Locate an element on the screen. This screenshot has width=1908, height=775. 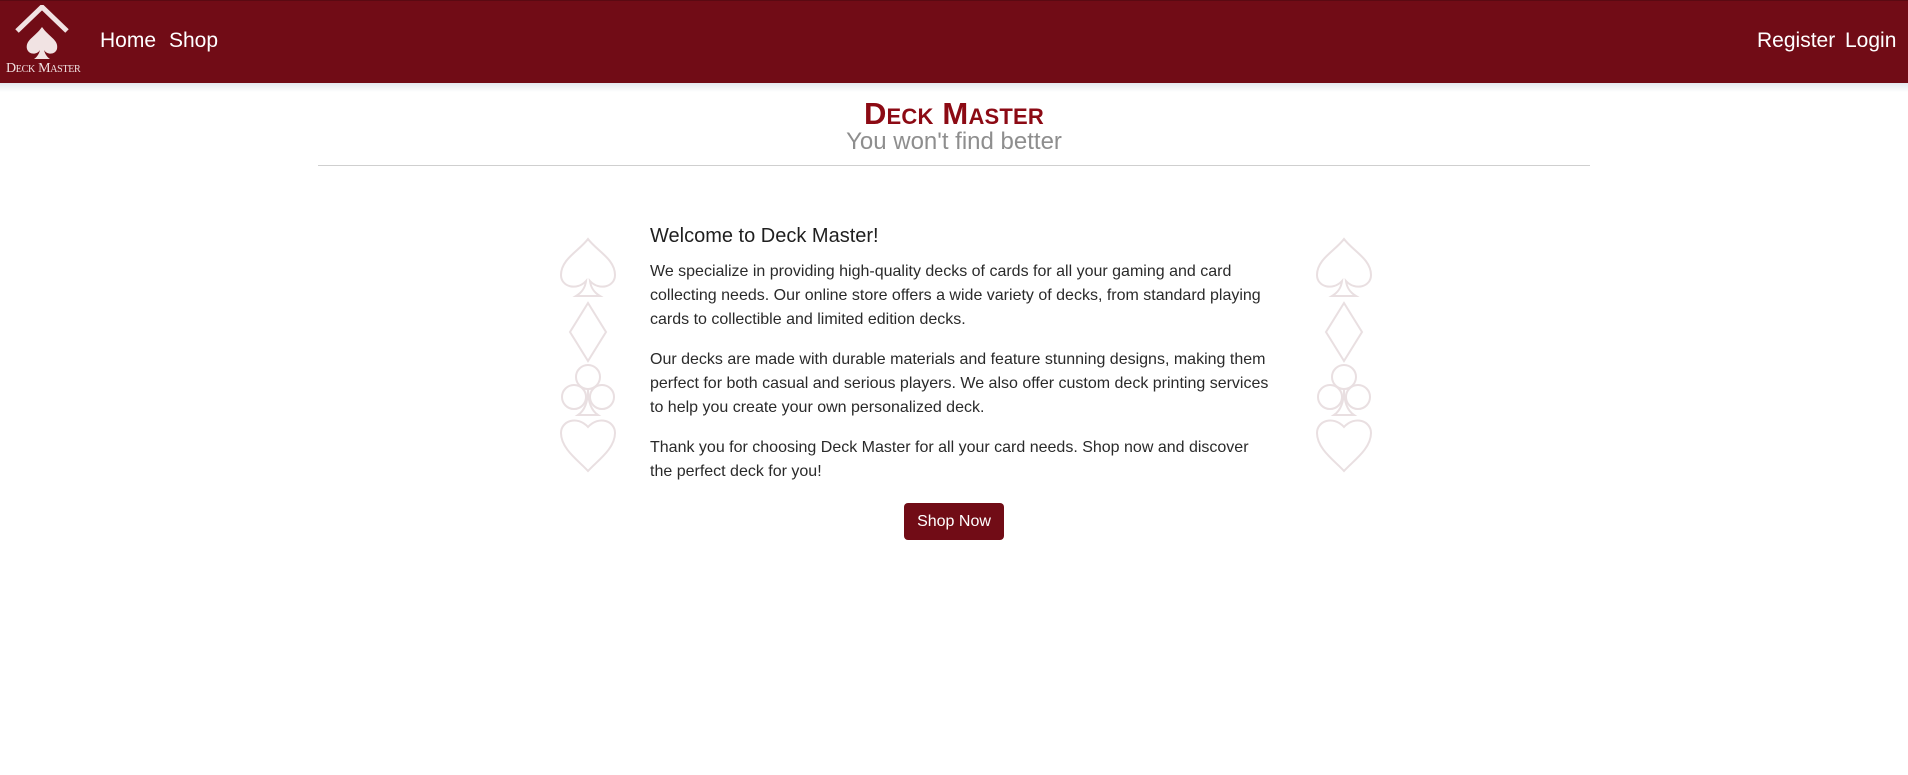
header-divider is located at coordinates (954, 165).